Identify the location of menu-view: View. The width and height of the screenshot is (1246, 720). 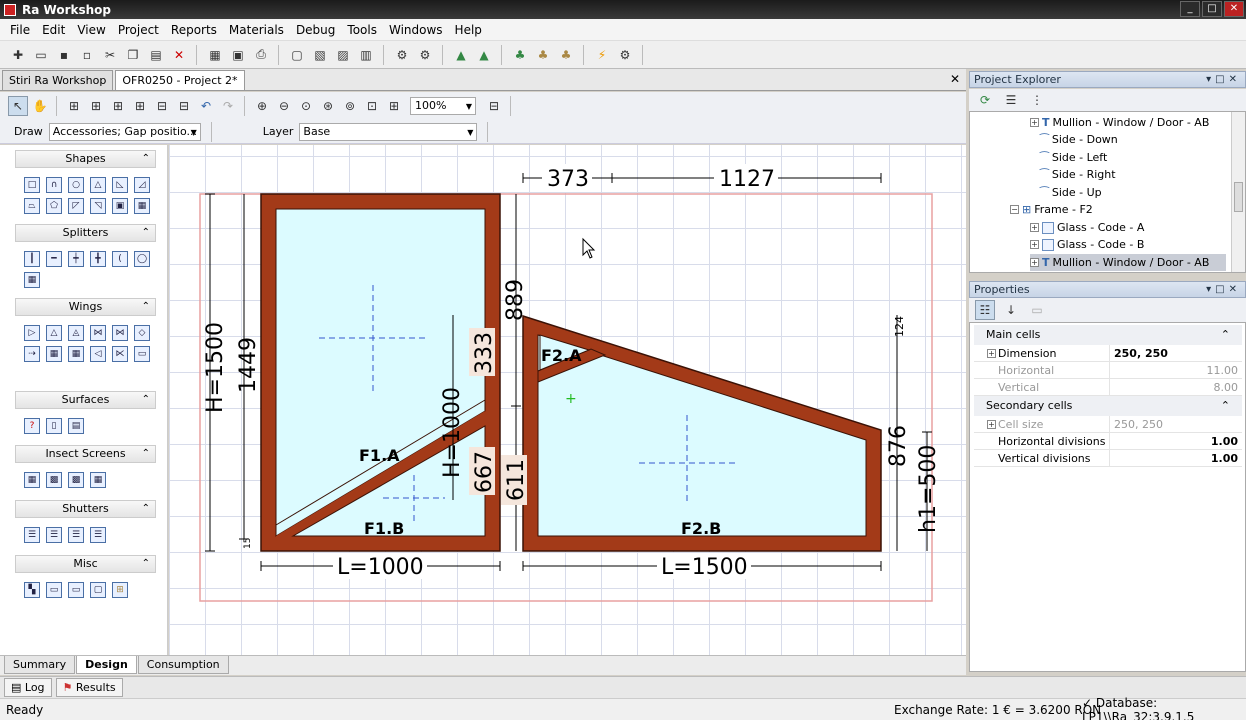
(91, 30).